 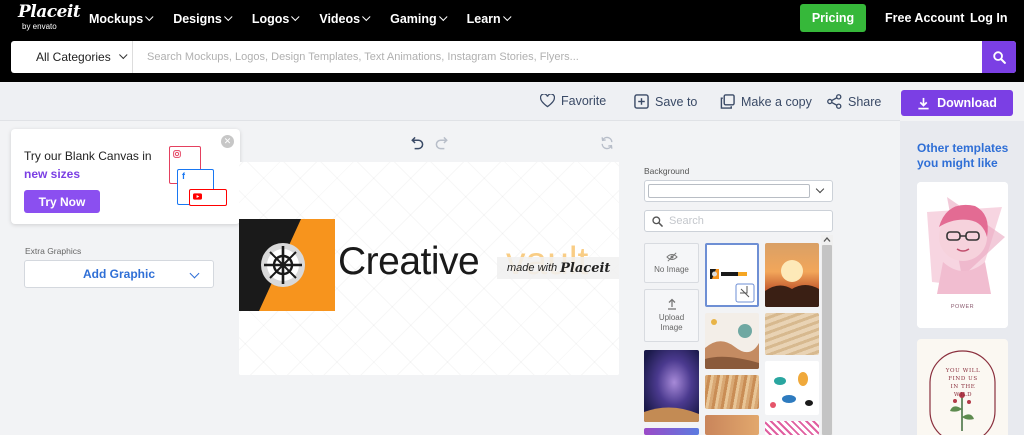 What do you see at coordinates (88, 156) in the screenshot?
I see `promo-text: Try our Blank Canvas in` at bounding box center [88, 156].